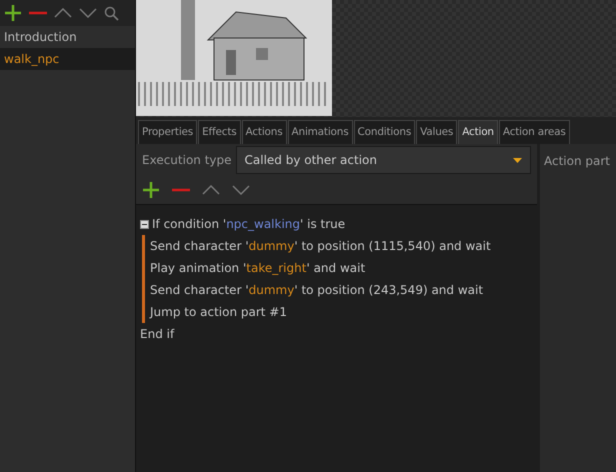 Image resolution: width=616 pixels, height=472 pixels. I want to click on tab: Effects, so click(219, 132).